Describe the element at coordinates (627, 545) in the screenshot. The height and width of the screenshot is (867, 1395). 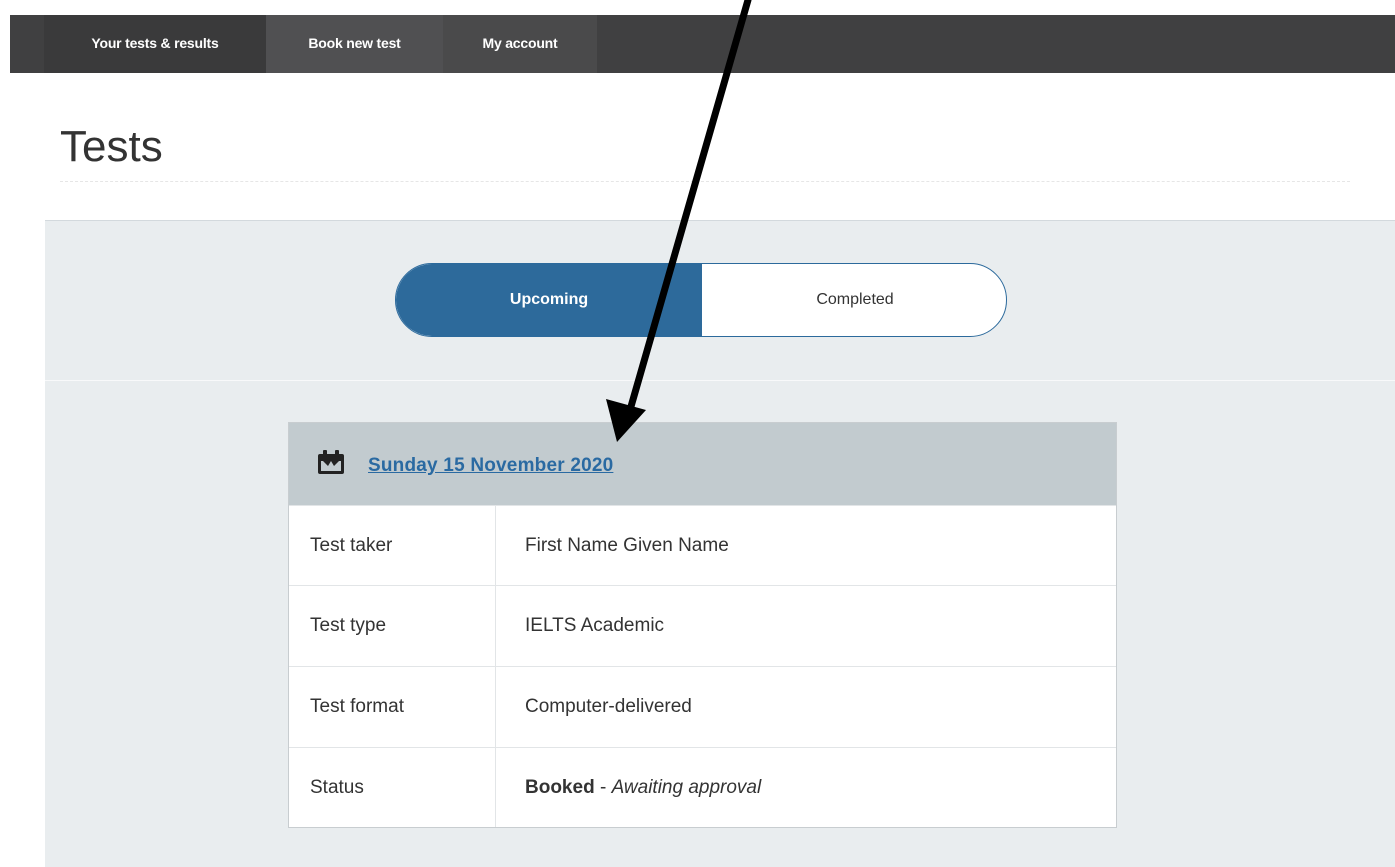
I see `test-taker-value: First Name Given Name` at that location.